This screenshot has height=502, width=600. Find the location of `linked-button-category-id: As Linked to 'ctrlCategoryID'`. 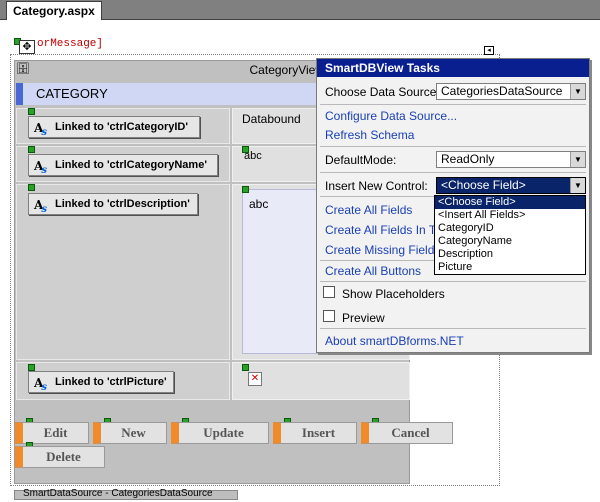

linked-button-category-id: As Linked to 'ctrlCategoryID' is located at coordinates (114, 127).